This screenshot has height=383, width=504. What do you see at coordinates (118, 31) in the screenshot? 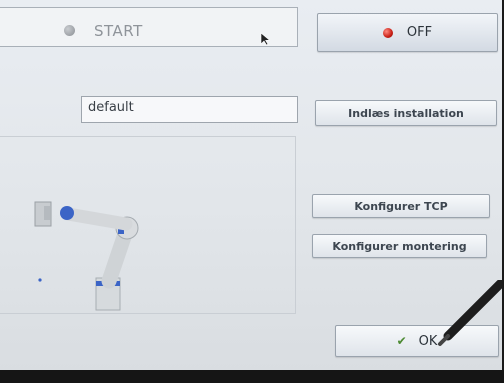
I see `status-label: START` at bounding box center [118, 31].